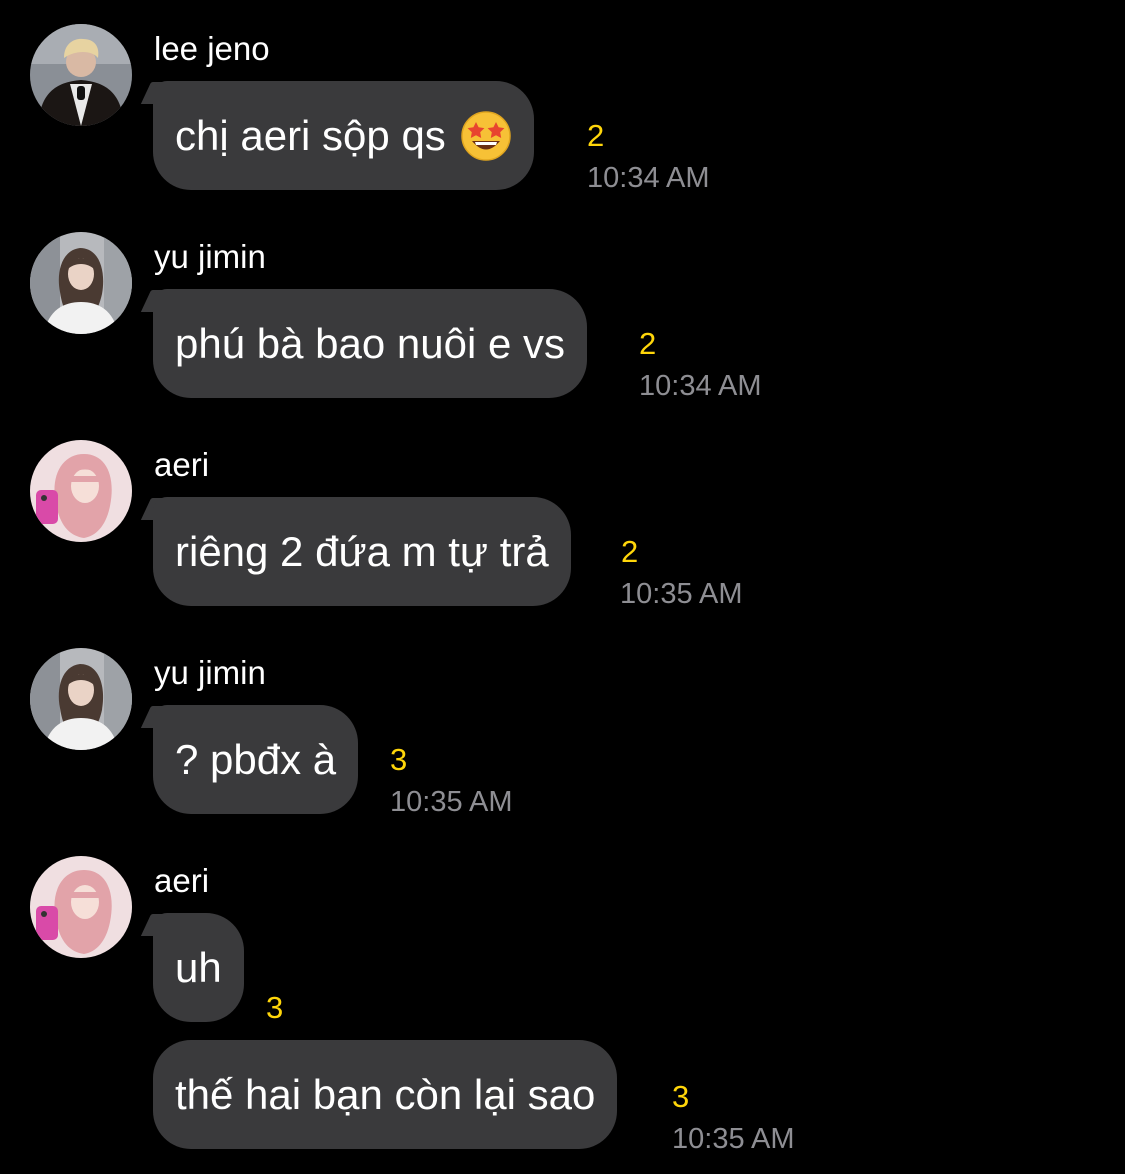  Describe the element at coordinates (310, 135) in the screenshot. I see `message-text: chị aeri sộp qs` at that location.